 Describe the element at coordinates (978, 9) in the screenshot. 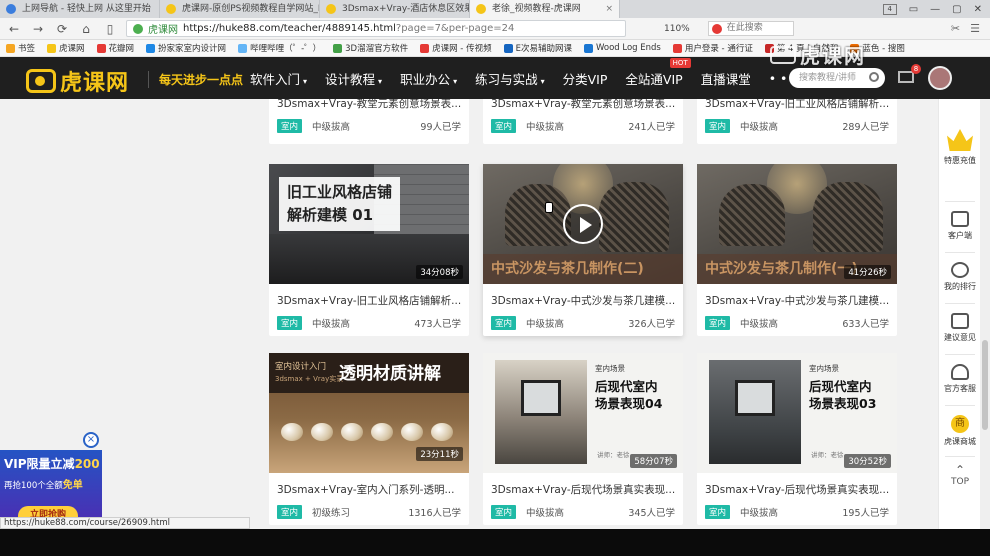

I see `close-window-icon: ✕` at that location.